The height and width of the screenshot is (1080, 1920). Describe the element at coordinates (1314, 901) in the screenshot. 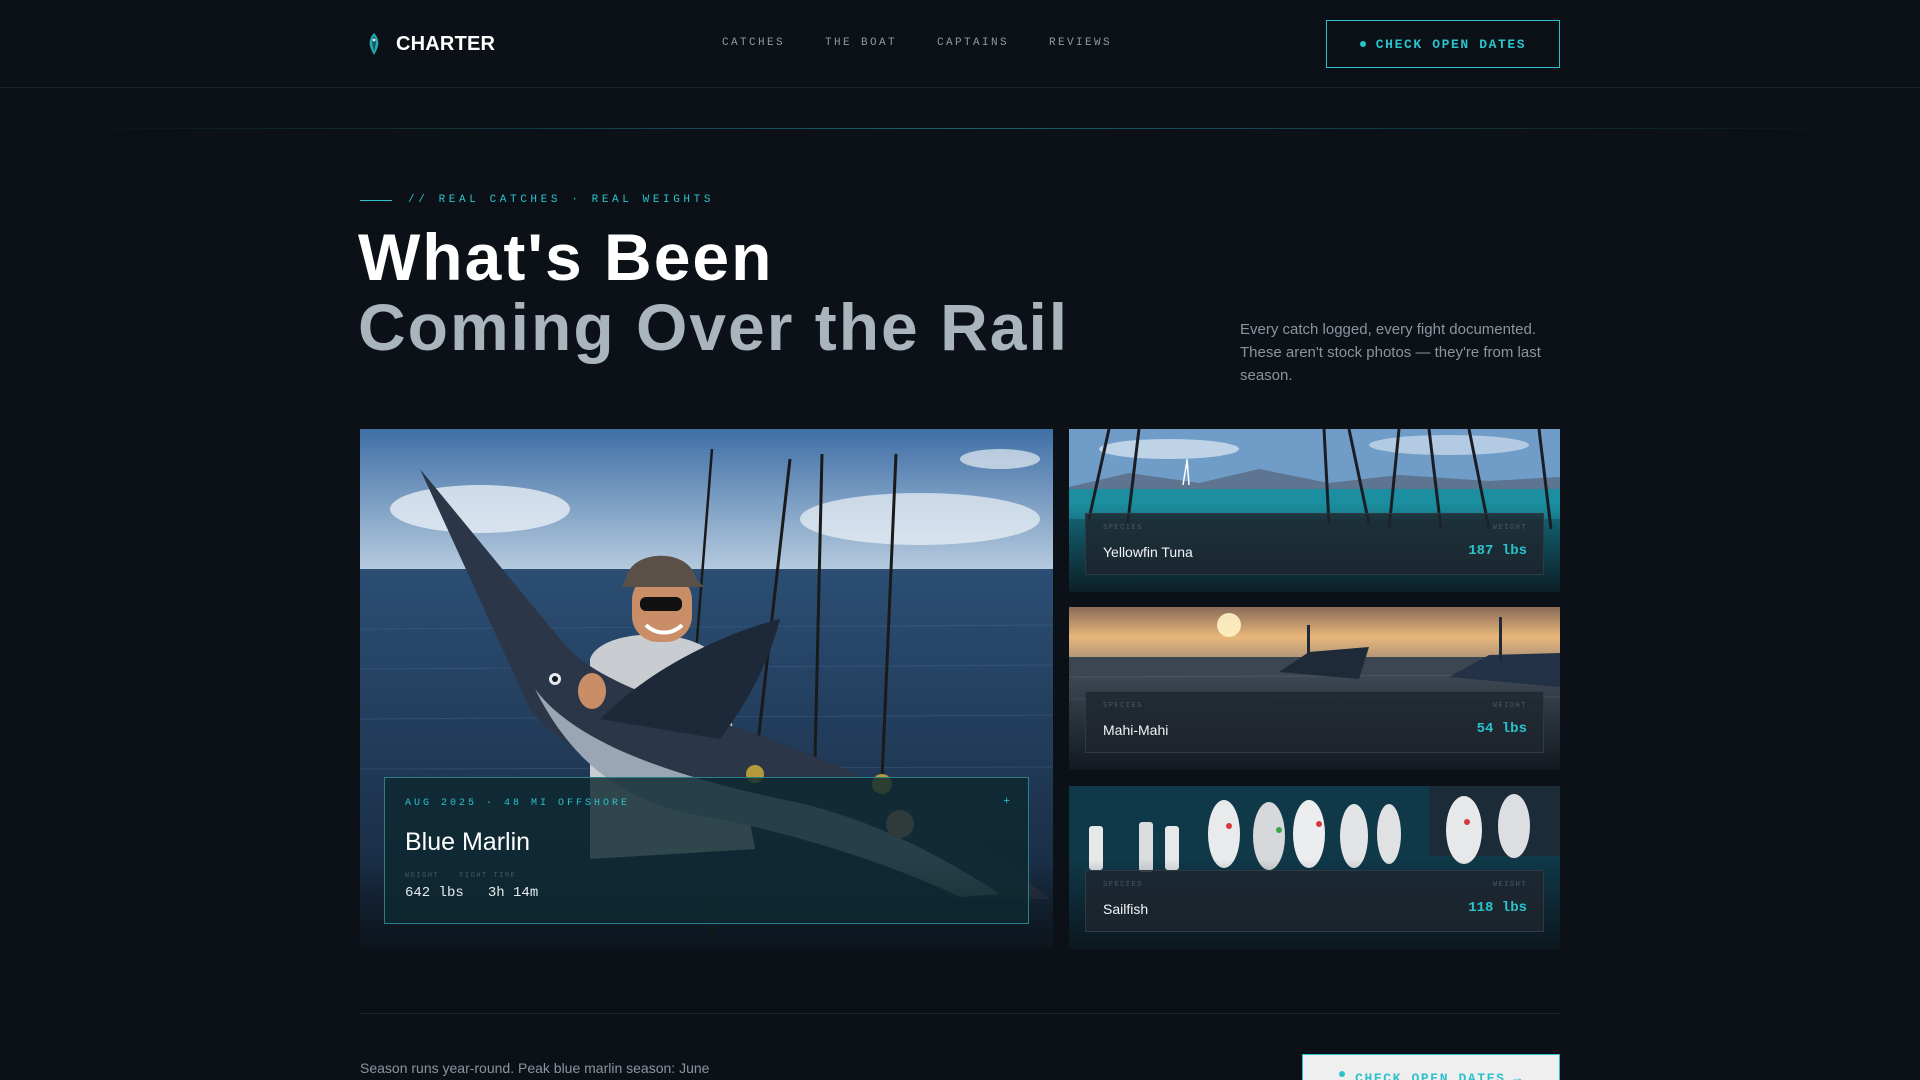

I see `catch-info-panel: SPECIES WEIGHT Sailfish 118 lbs` at that location.